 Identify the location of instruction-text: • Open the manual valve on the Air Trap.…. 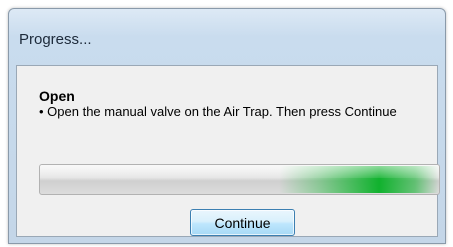
(218, 111).